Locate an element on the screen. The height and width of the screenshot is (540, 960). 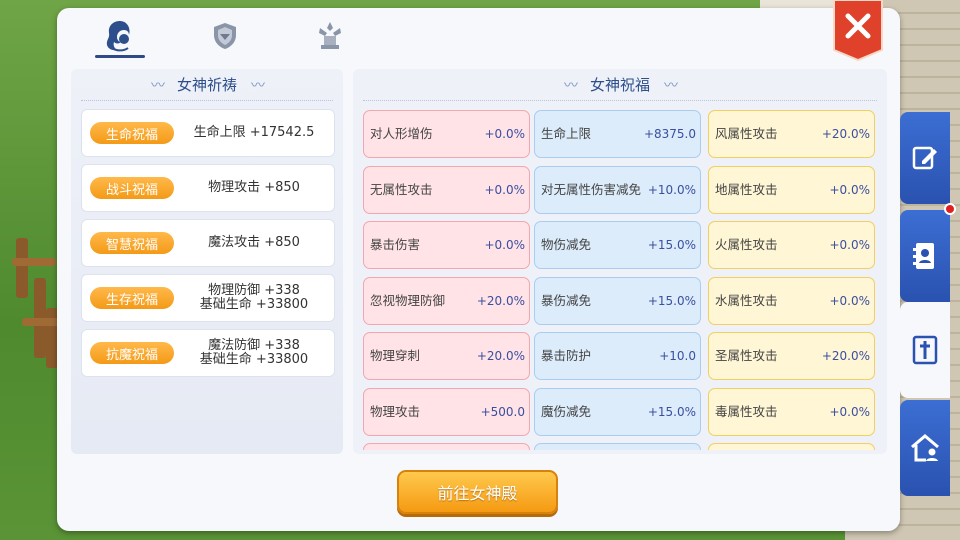
stat-name: 圣属性攻击 is located at coordinates (746, 355).